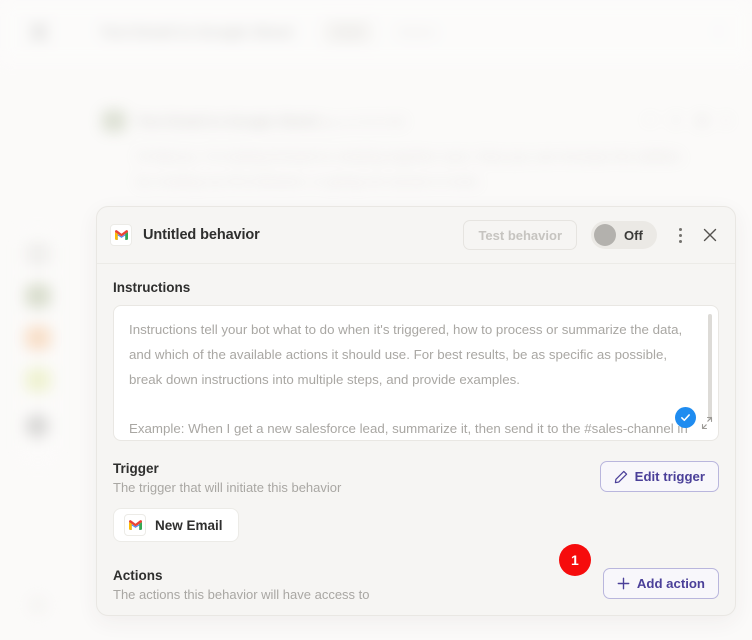 Image resolution: width=752 pixels, height=640 pixels. Describe the element at coordinates (650, 120) in the screenshot. I see `backdrop-reply-icon: ↩` at that location.